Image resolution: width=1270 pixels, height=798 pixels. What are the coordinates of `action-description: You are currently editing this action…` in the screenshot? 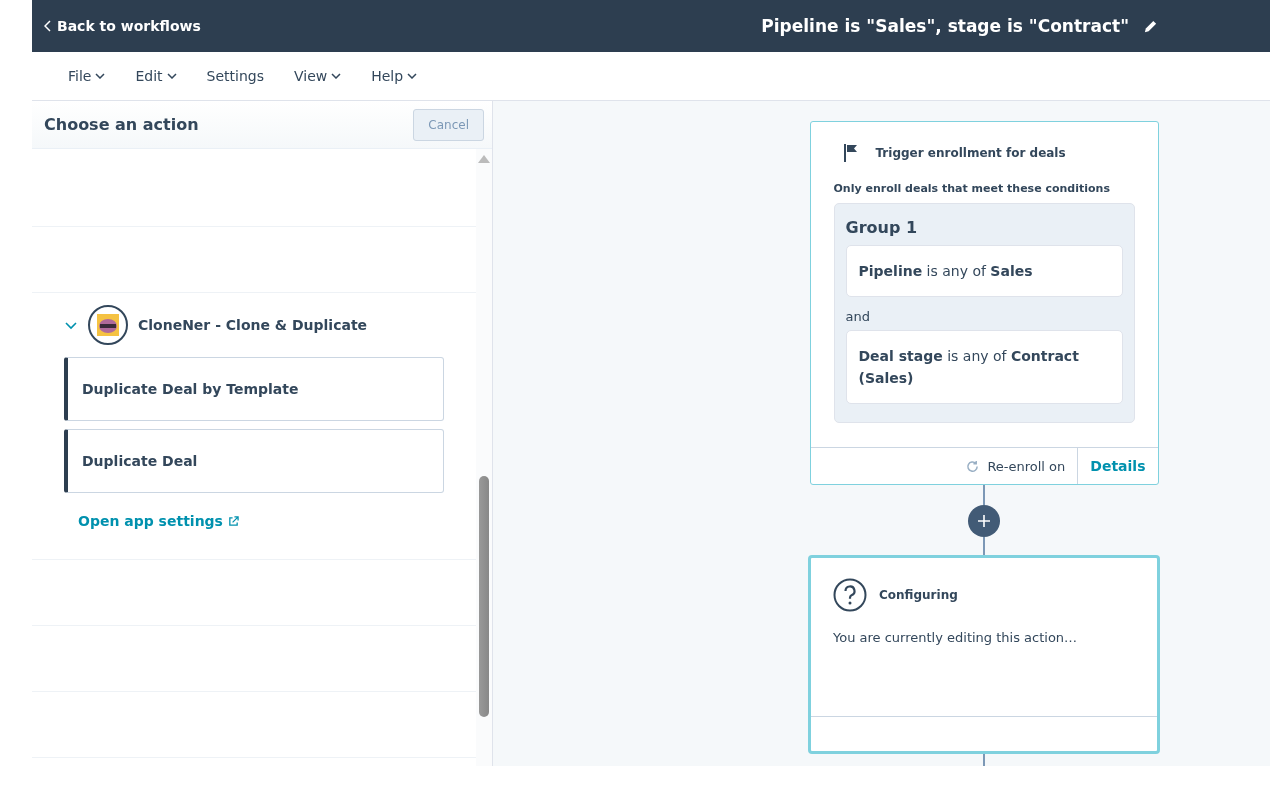 It's located at (956, 637).